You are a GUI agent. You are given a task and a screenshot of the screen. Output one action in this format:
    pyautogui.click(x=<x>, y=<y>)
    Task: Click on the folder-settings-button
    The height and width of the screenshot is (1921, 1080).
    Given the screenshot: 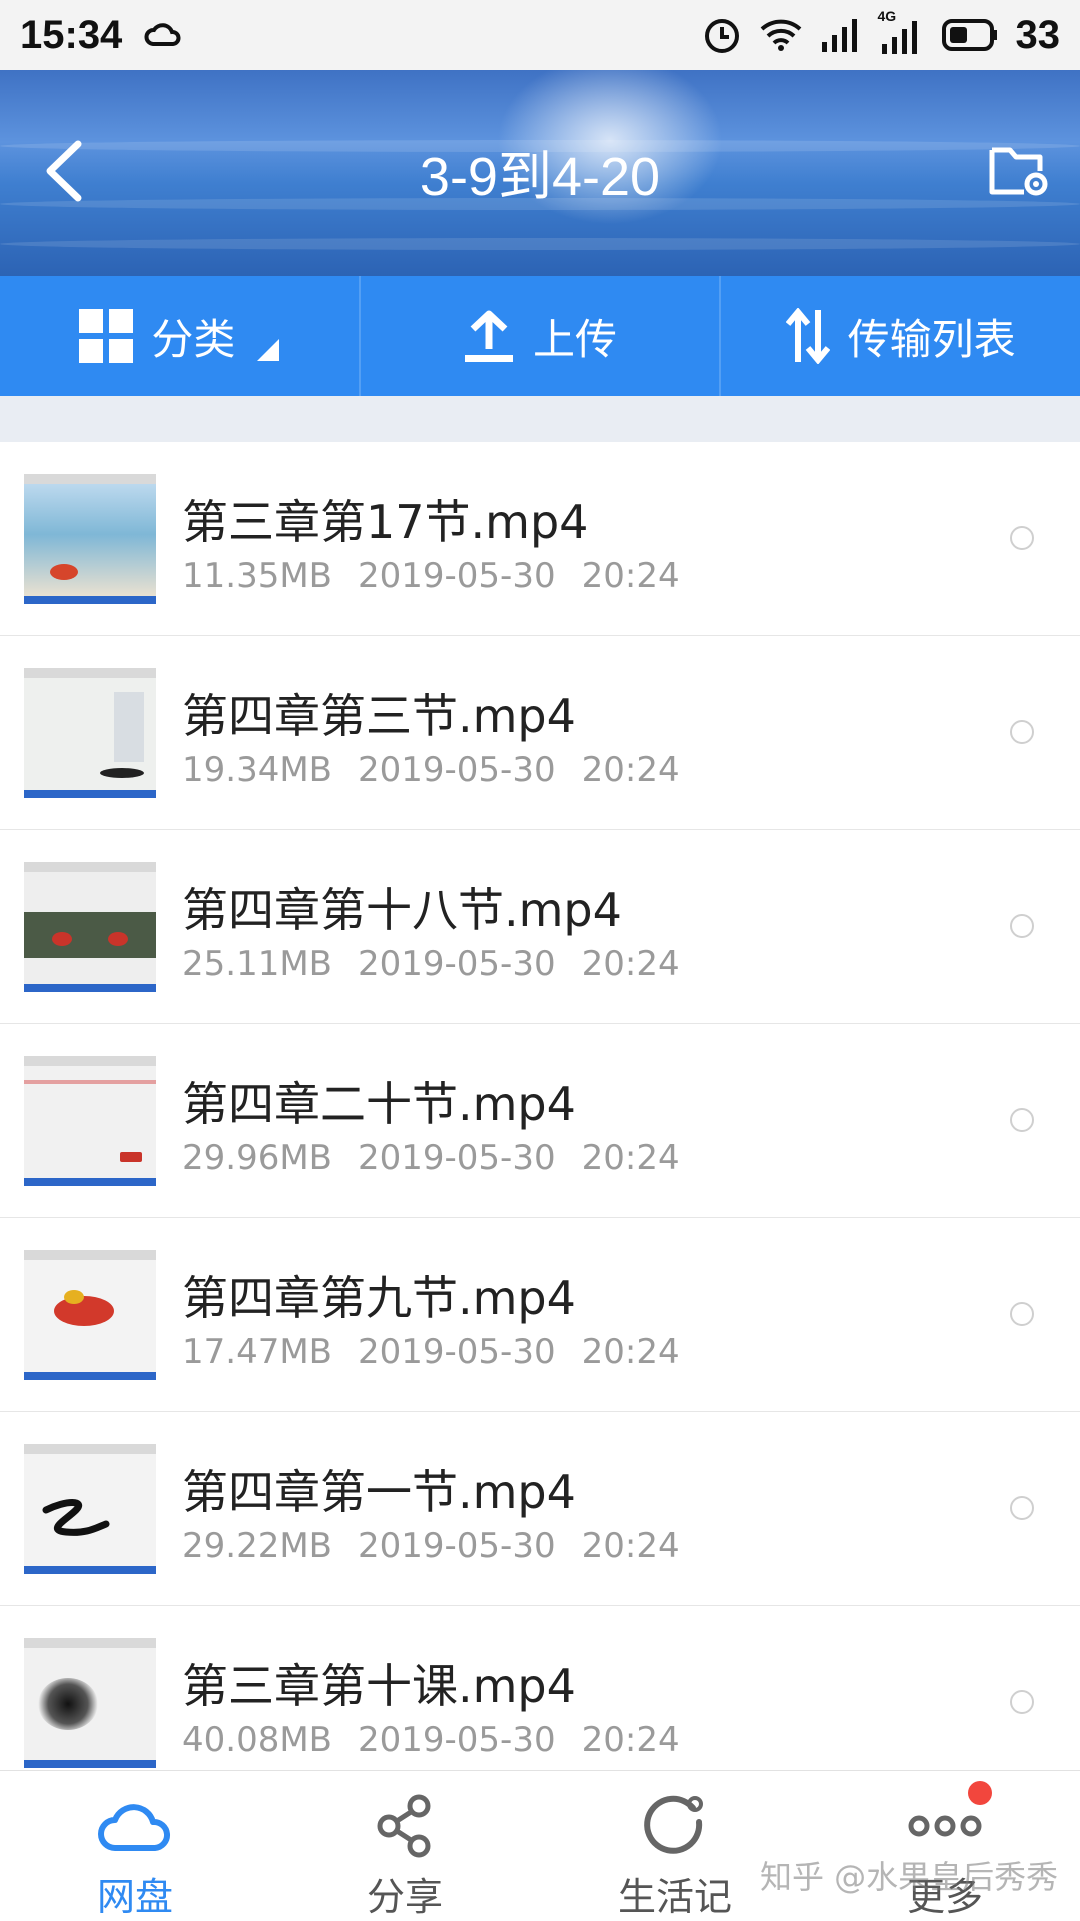 What is the action you would take?
    pyautogui.click(x=1020, y=170)
    